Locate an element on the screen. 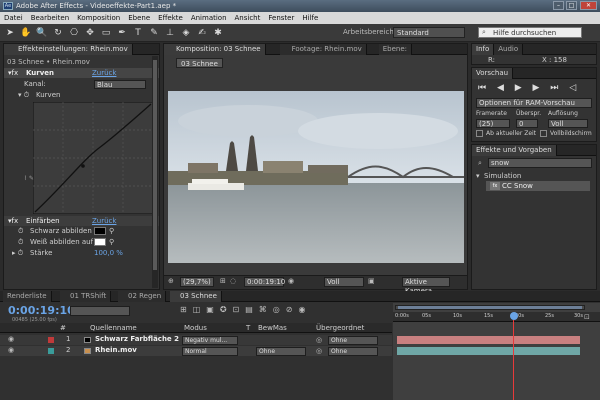  tab-preview: Vorschau is located at coordinates (493, 73).